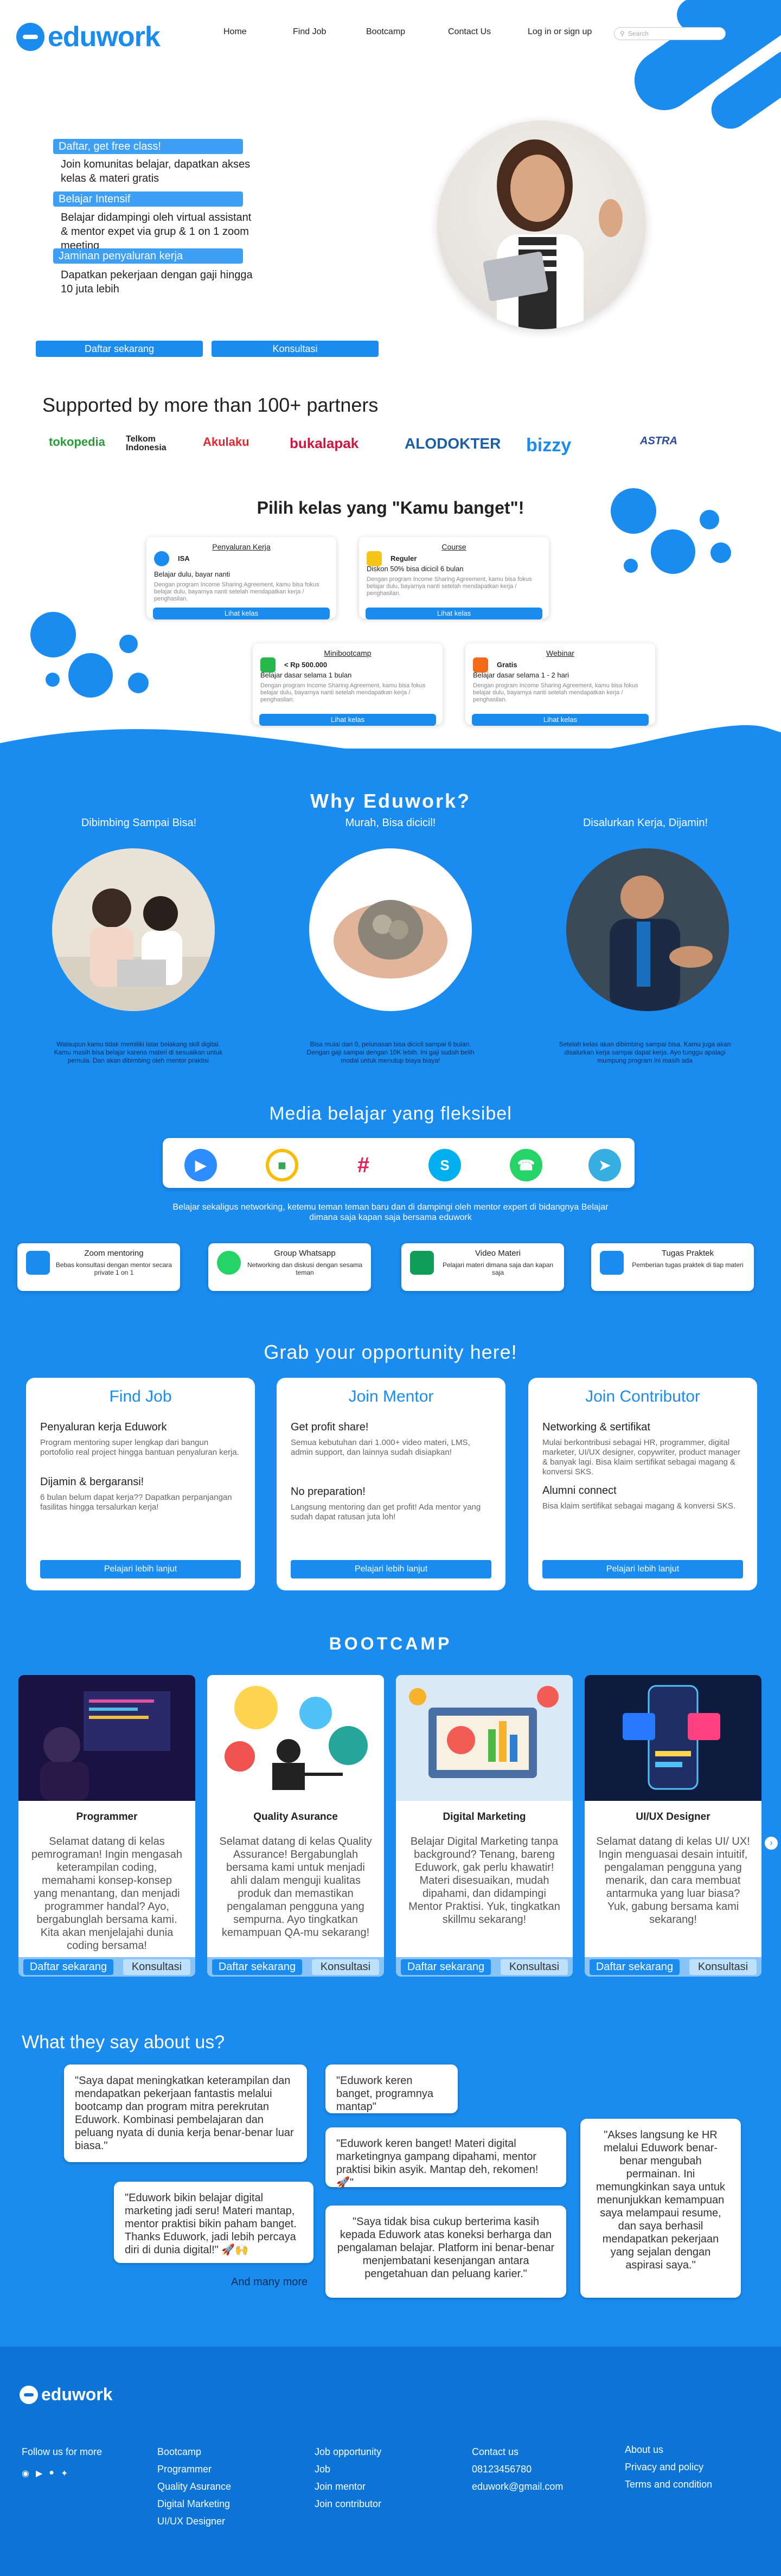  I want to click on footer-email: eduwork@gmail.com, so click(517, 2486).